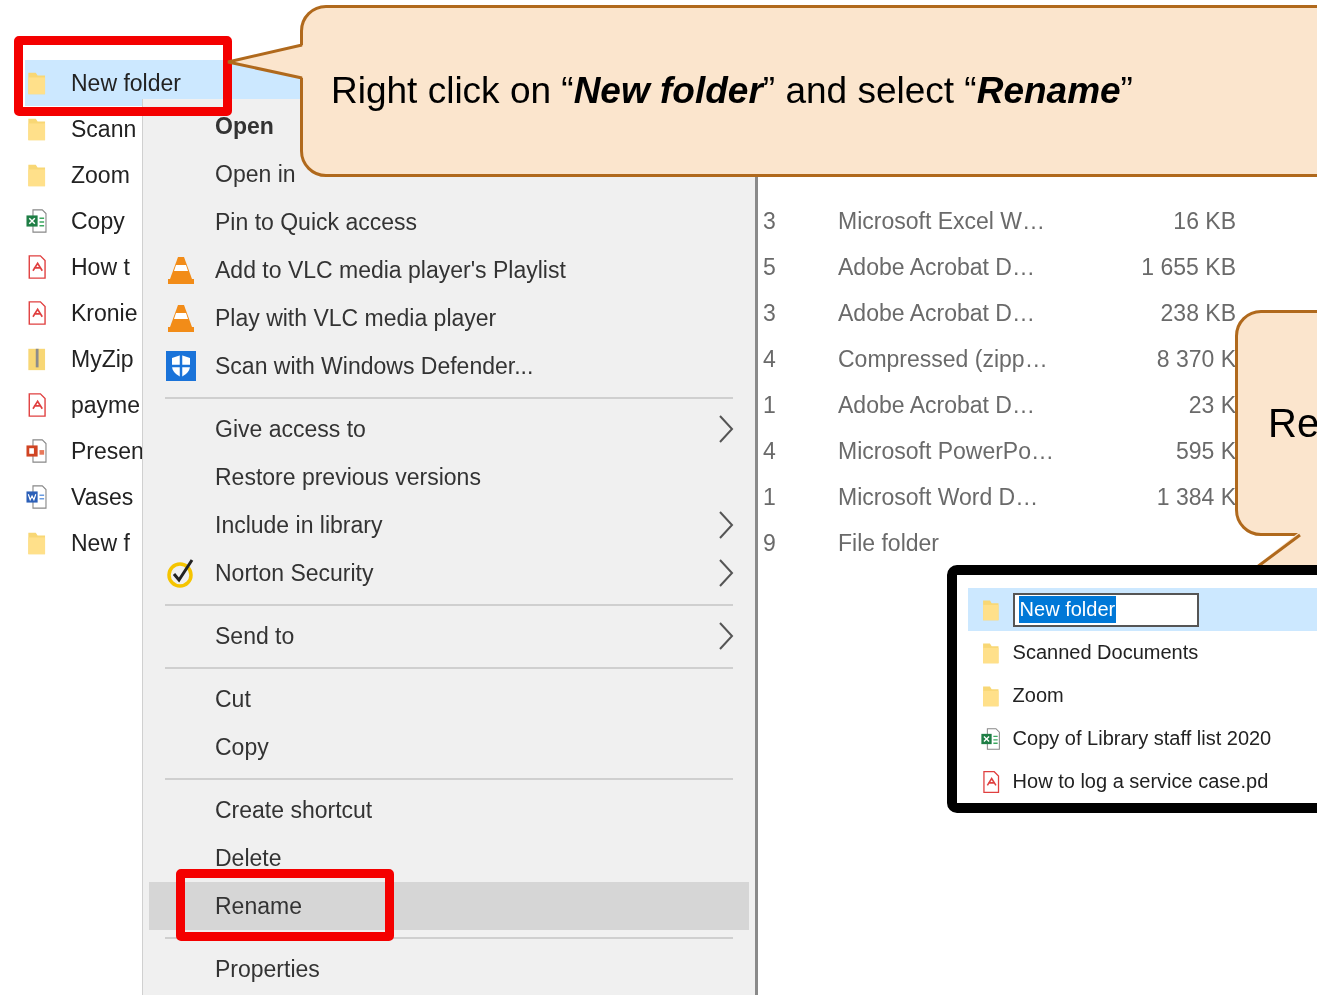 The width and height of the screenshot is (1317, 995). I want to click on file-size: 23 K, so click(1212, 405).